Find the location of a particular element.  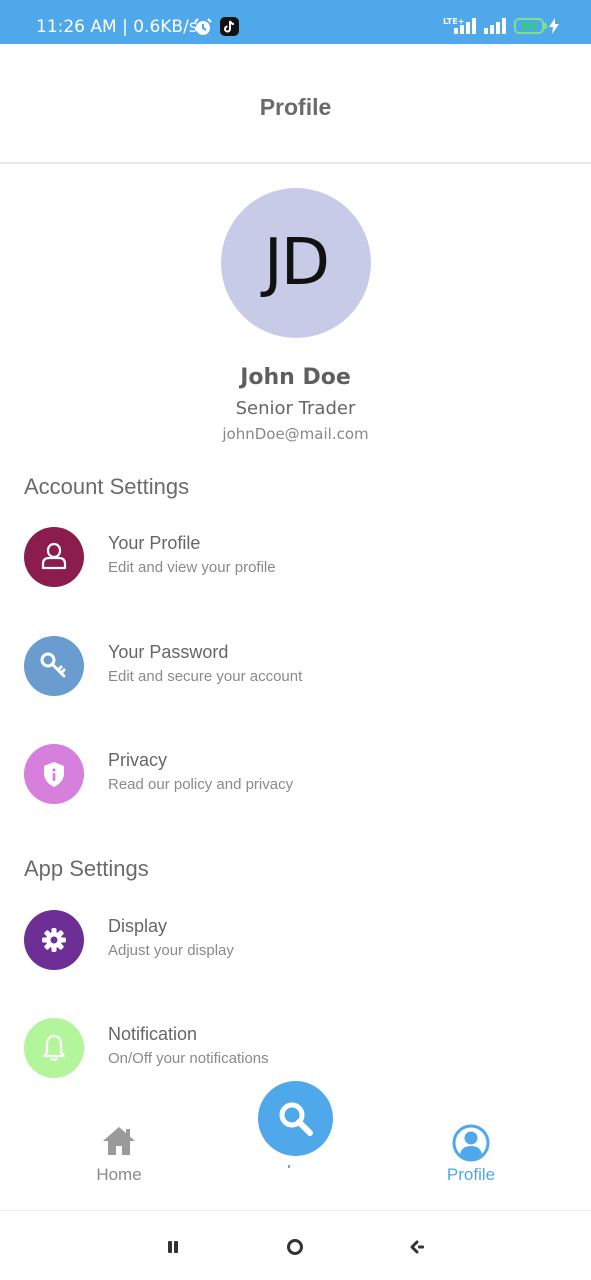

app-header: Profile is located at coordinates (295, 104).